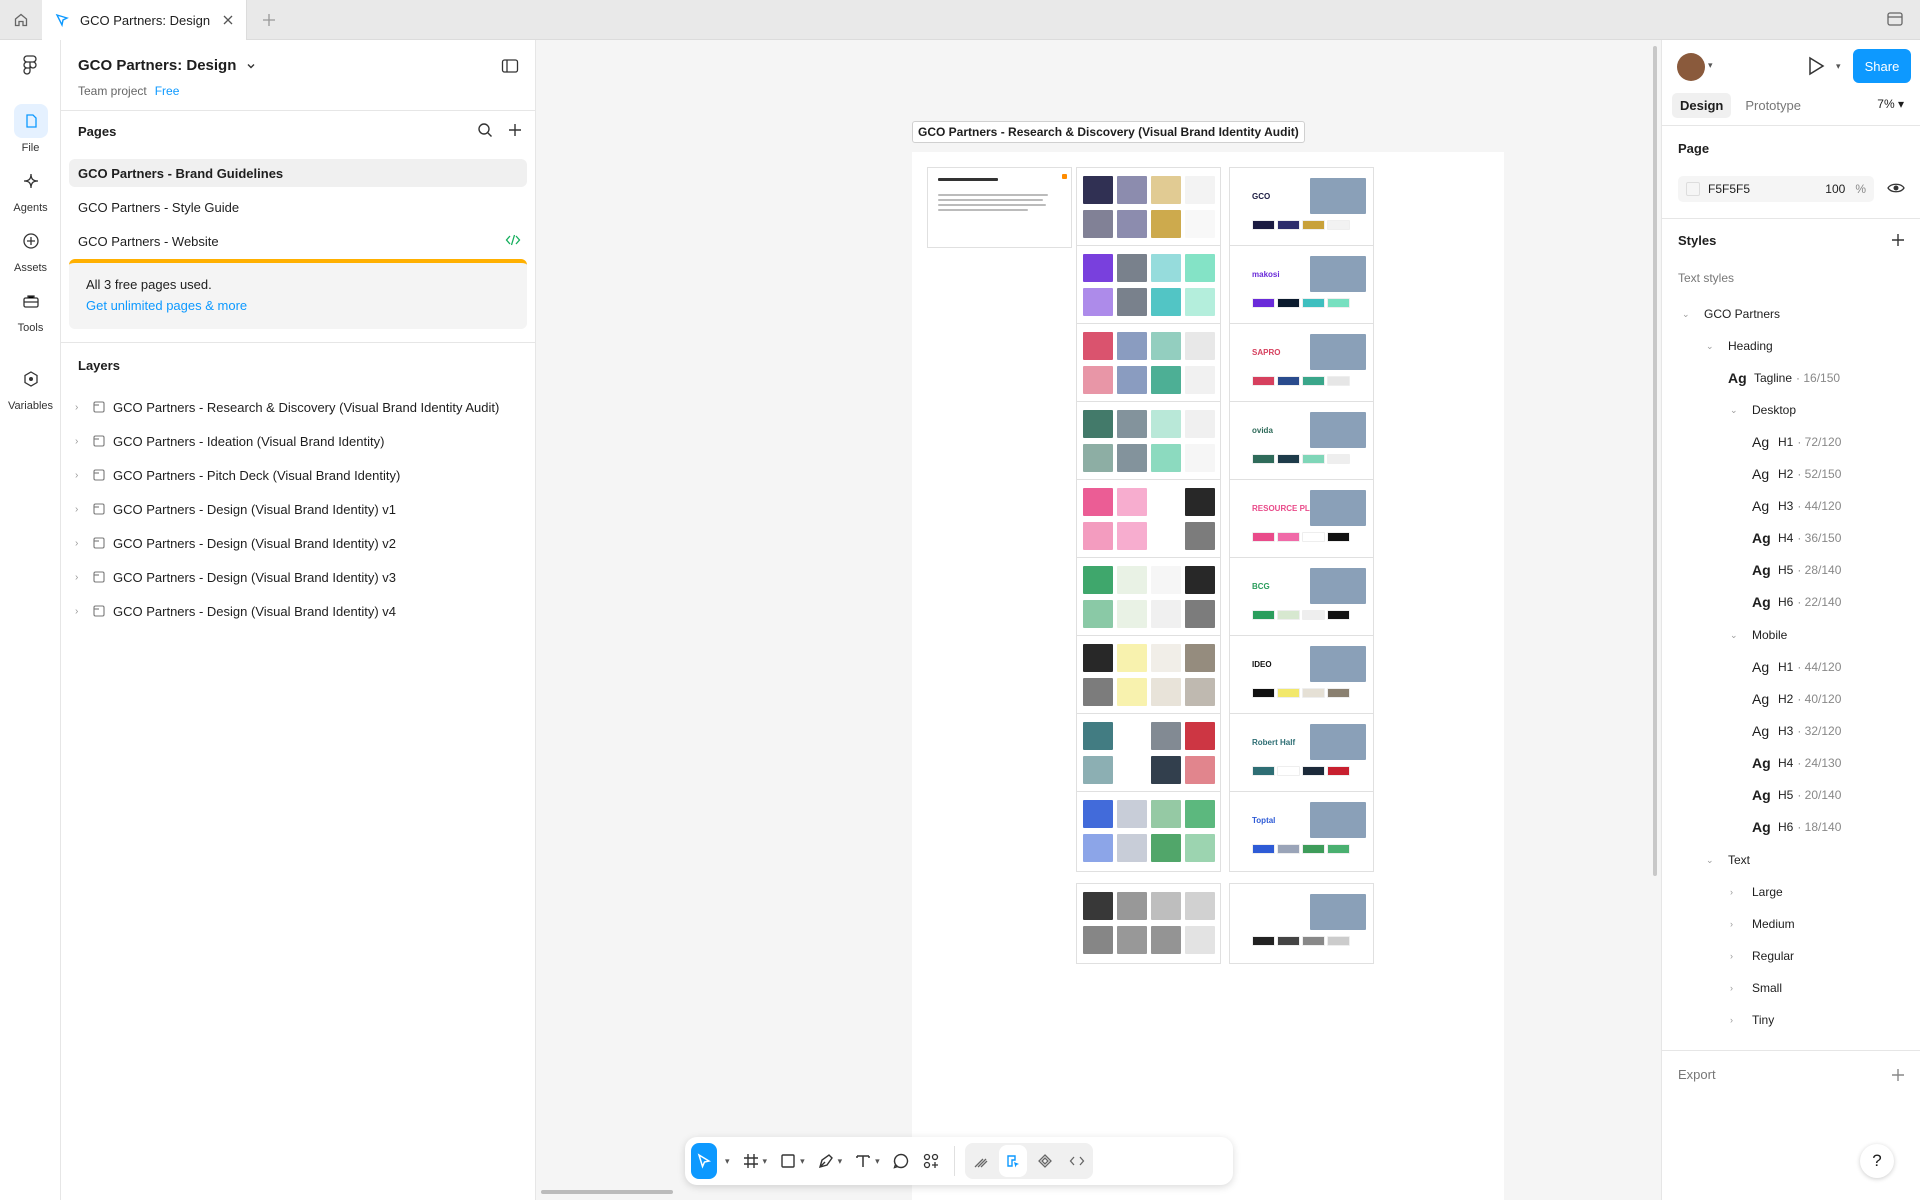 This screenshot has width=1920, height=1200. I want to click on text-style-h2: Ag H2 · 52/150, so click(1796, 474).